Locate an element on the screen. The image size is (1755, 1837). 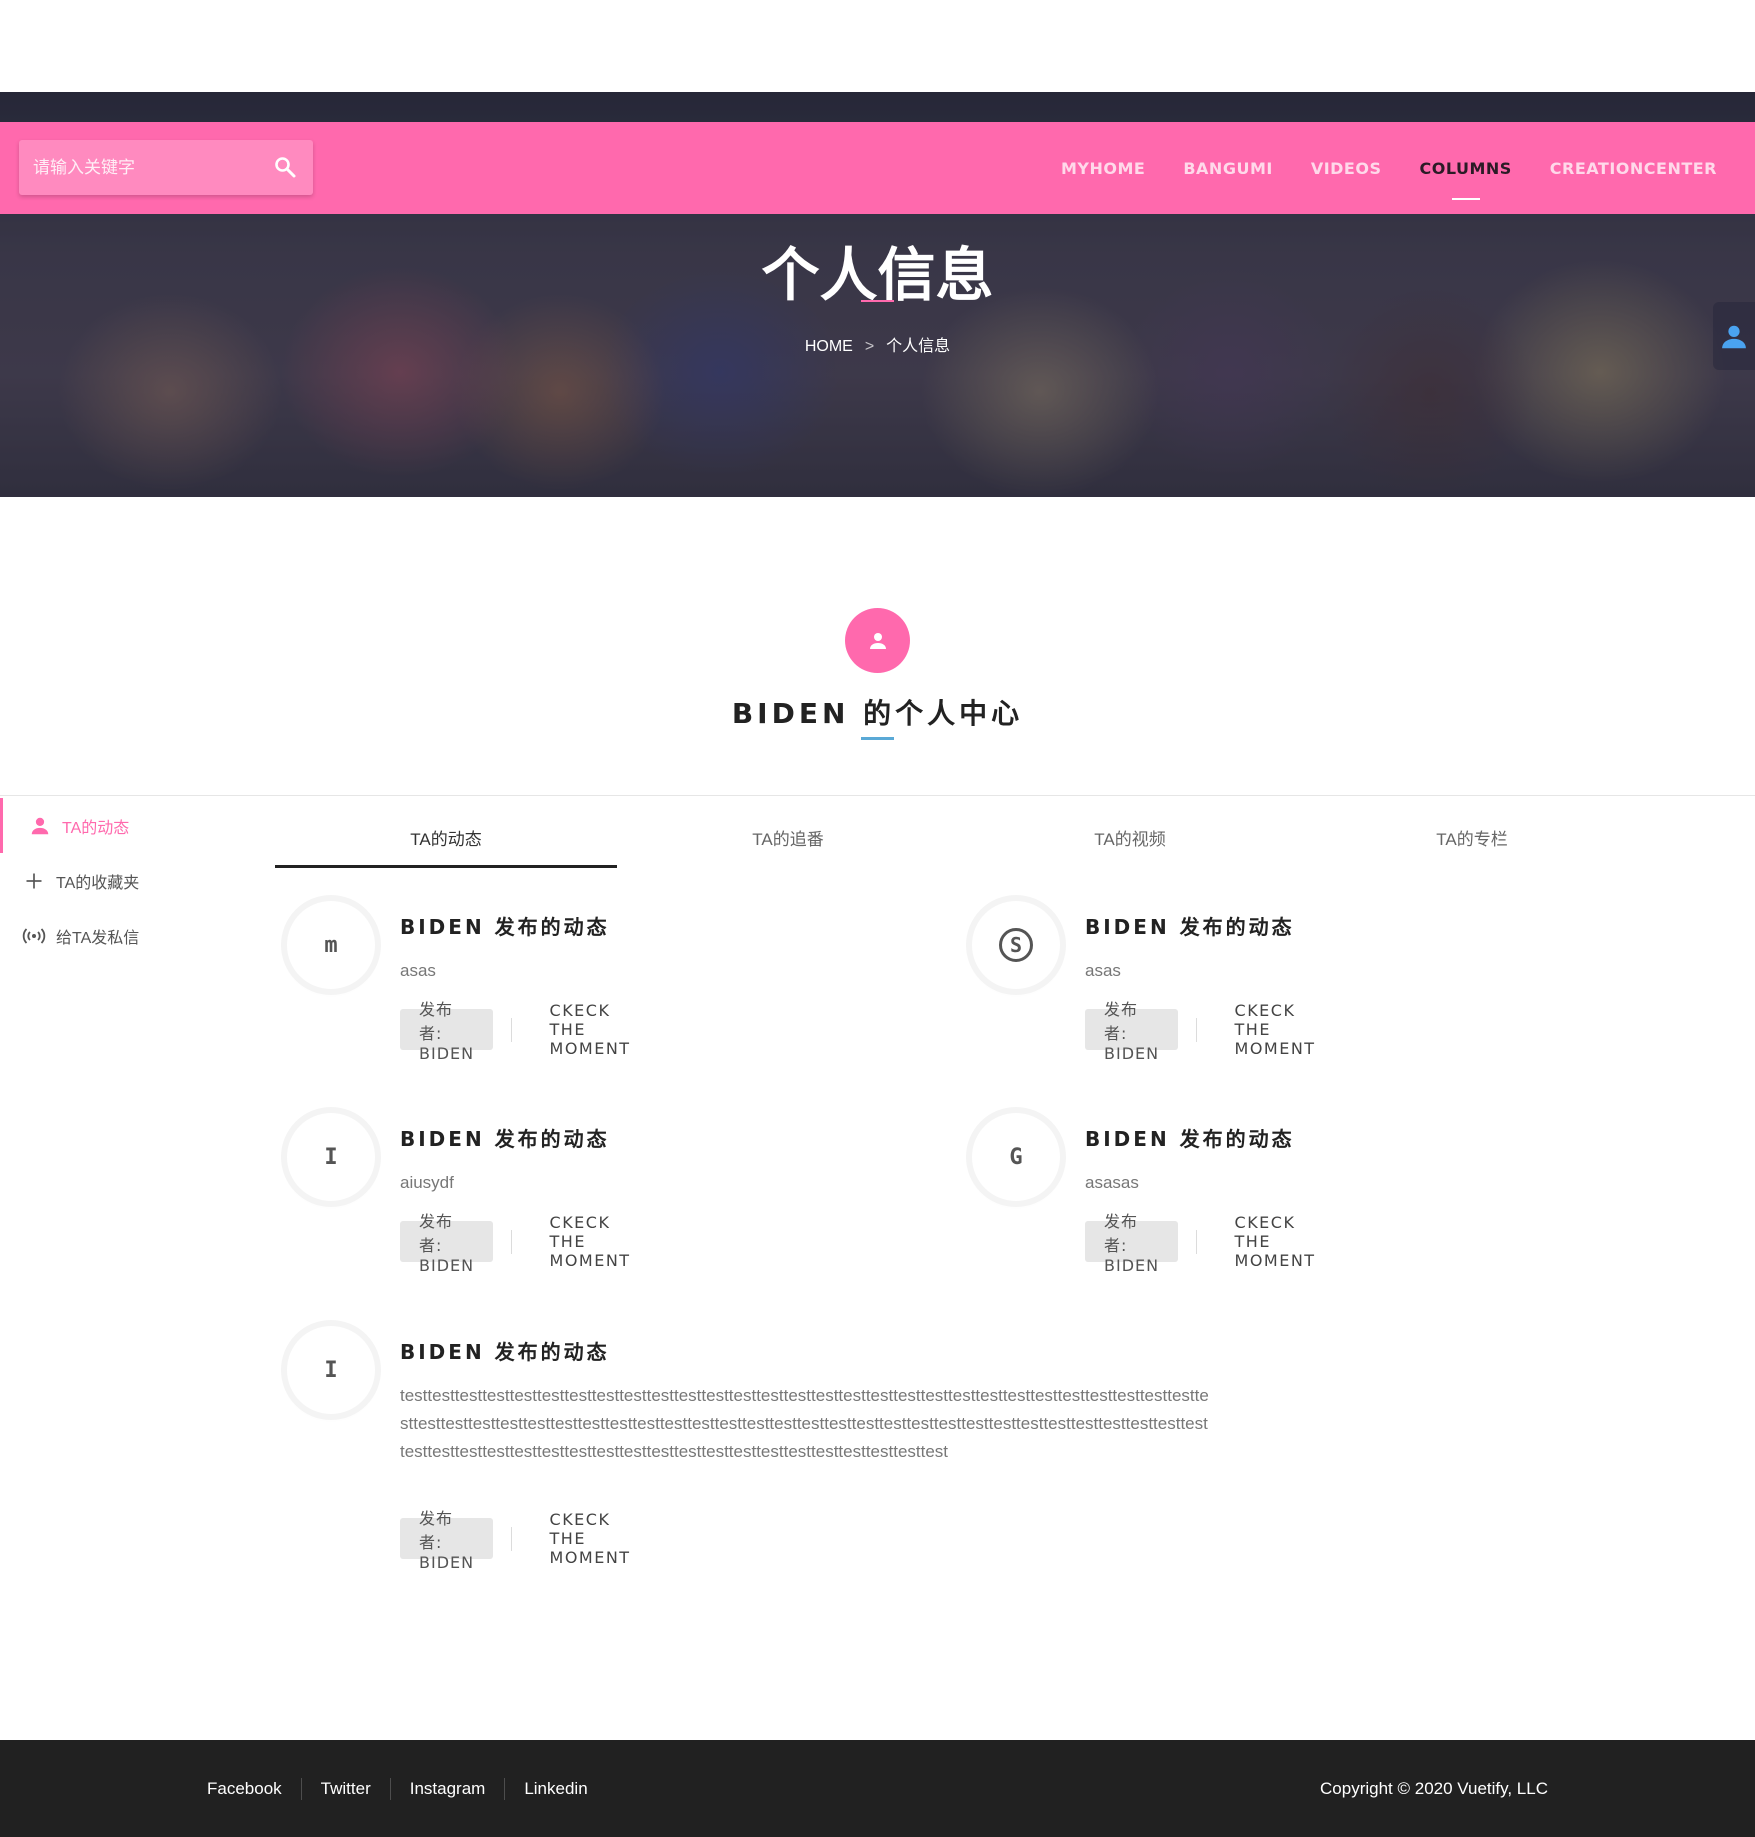
tab-videos: TA的视频 is located at coordinates (1130, 840).